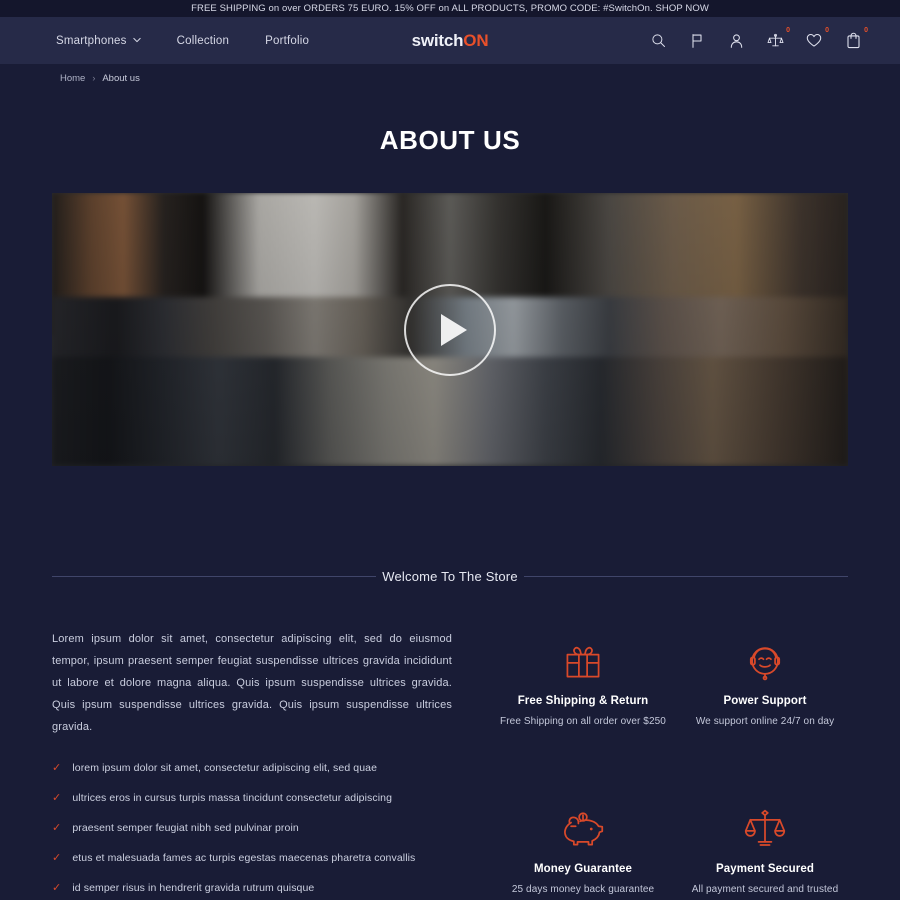  What do you see at coordinates (764, 869) in the screenshot?
I see `feature-title: Payment Secured` at bounding box center [764, 869].